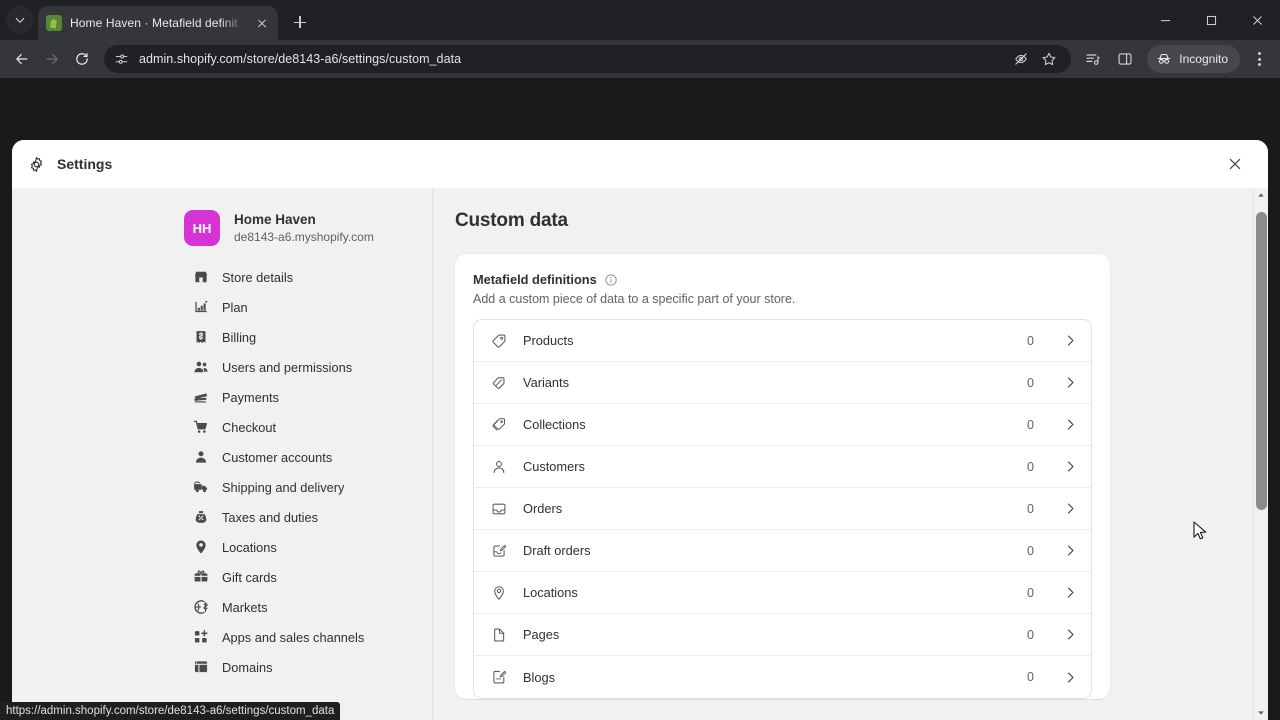 Image resolution: width=1280 pixels, height=720 pixels. Describe the element at coordinates (782, 425) in the screenshot. I see `table-row: Collections 0` at that location.